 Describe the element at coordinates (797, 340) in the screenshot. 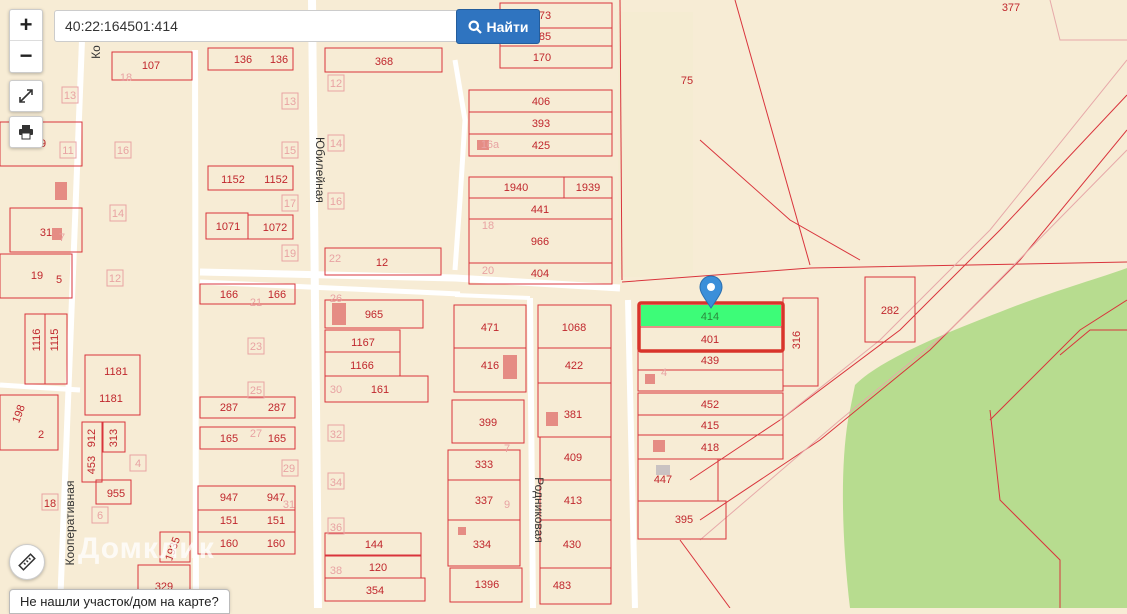

I see `parcel-label: 316` at that location.